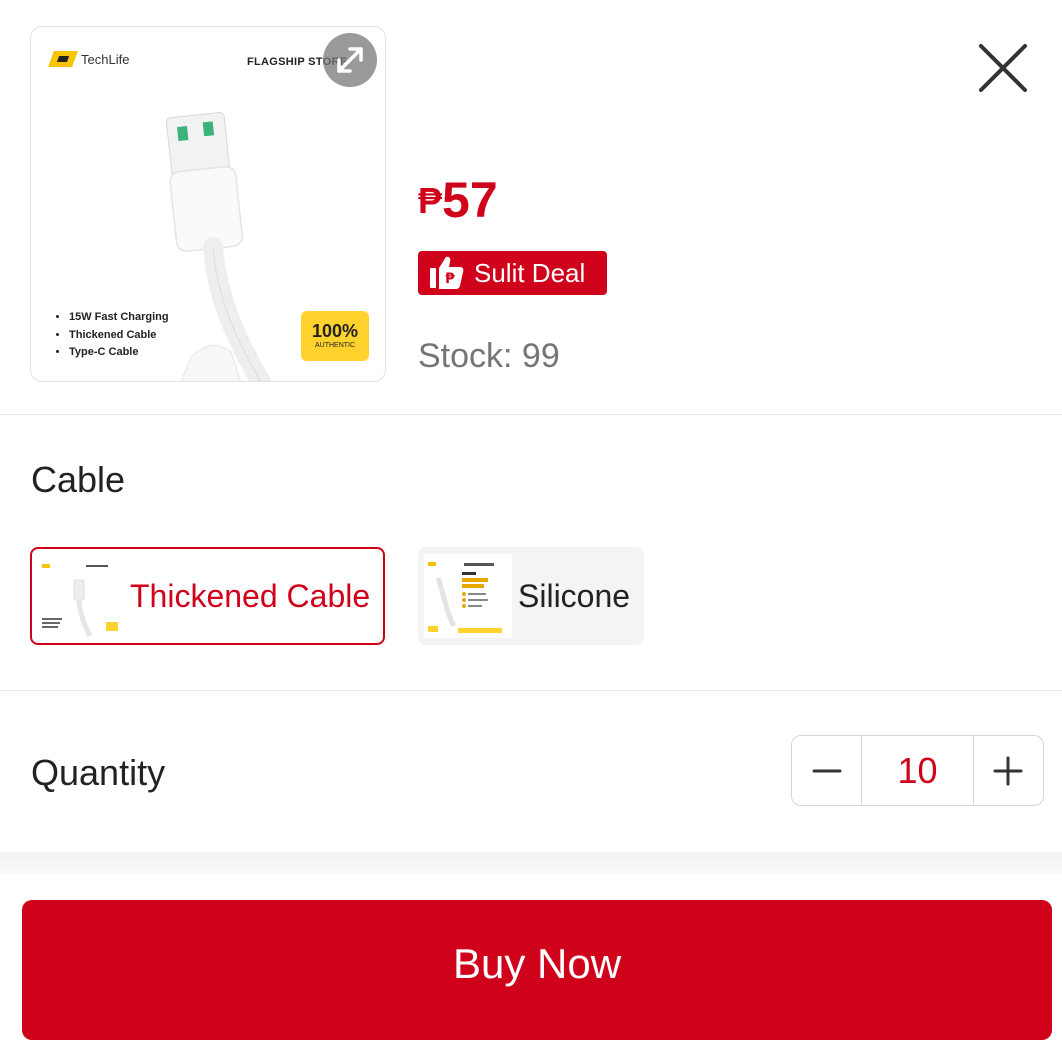 The image size is (1062, 1040). What do you see at coordinates (335, 345) in the screenshot?
I see `authentic-badge-sub: AUTHENTIC` at bounding box center [335, 345].